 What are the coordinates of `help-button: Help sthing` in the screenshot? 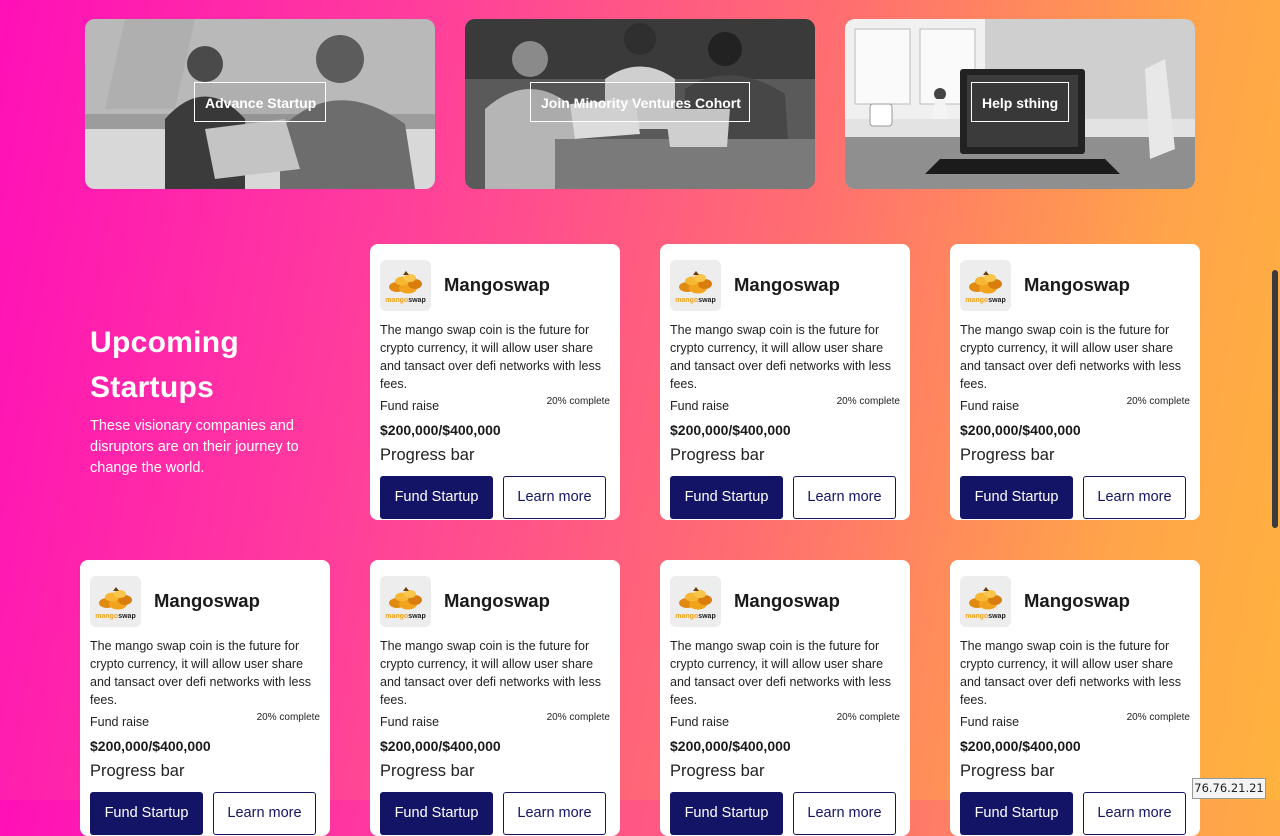 It's located at (1020, 102).